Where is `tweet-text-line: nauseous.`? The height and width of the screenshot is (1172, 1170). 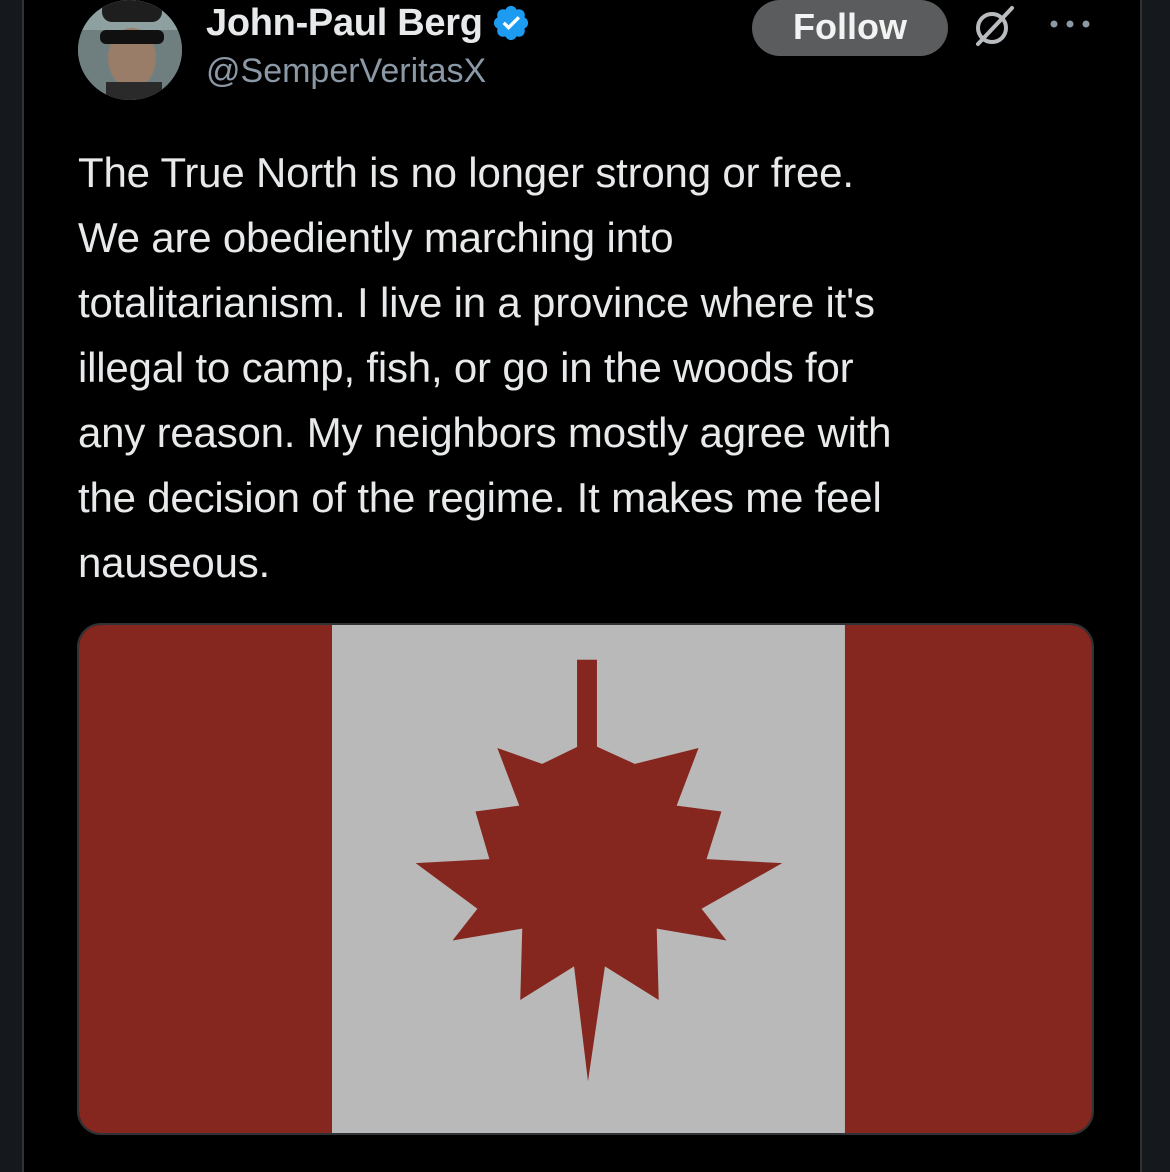
tweet-text-line: nauseous. is located at coordinates (174, 562).